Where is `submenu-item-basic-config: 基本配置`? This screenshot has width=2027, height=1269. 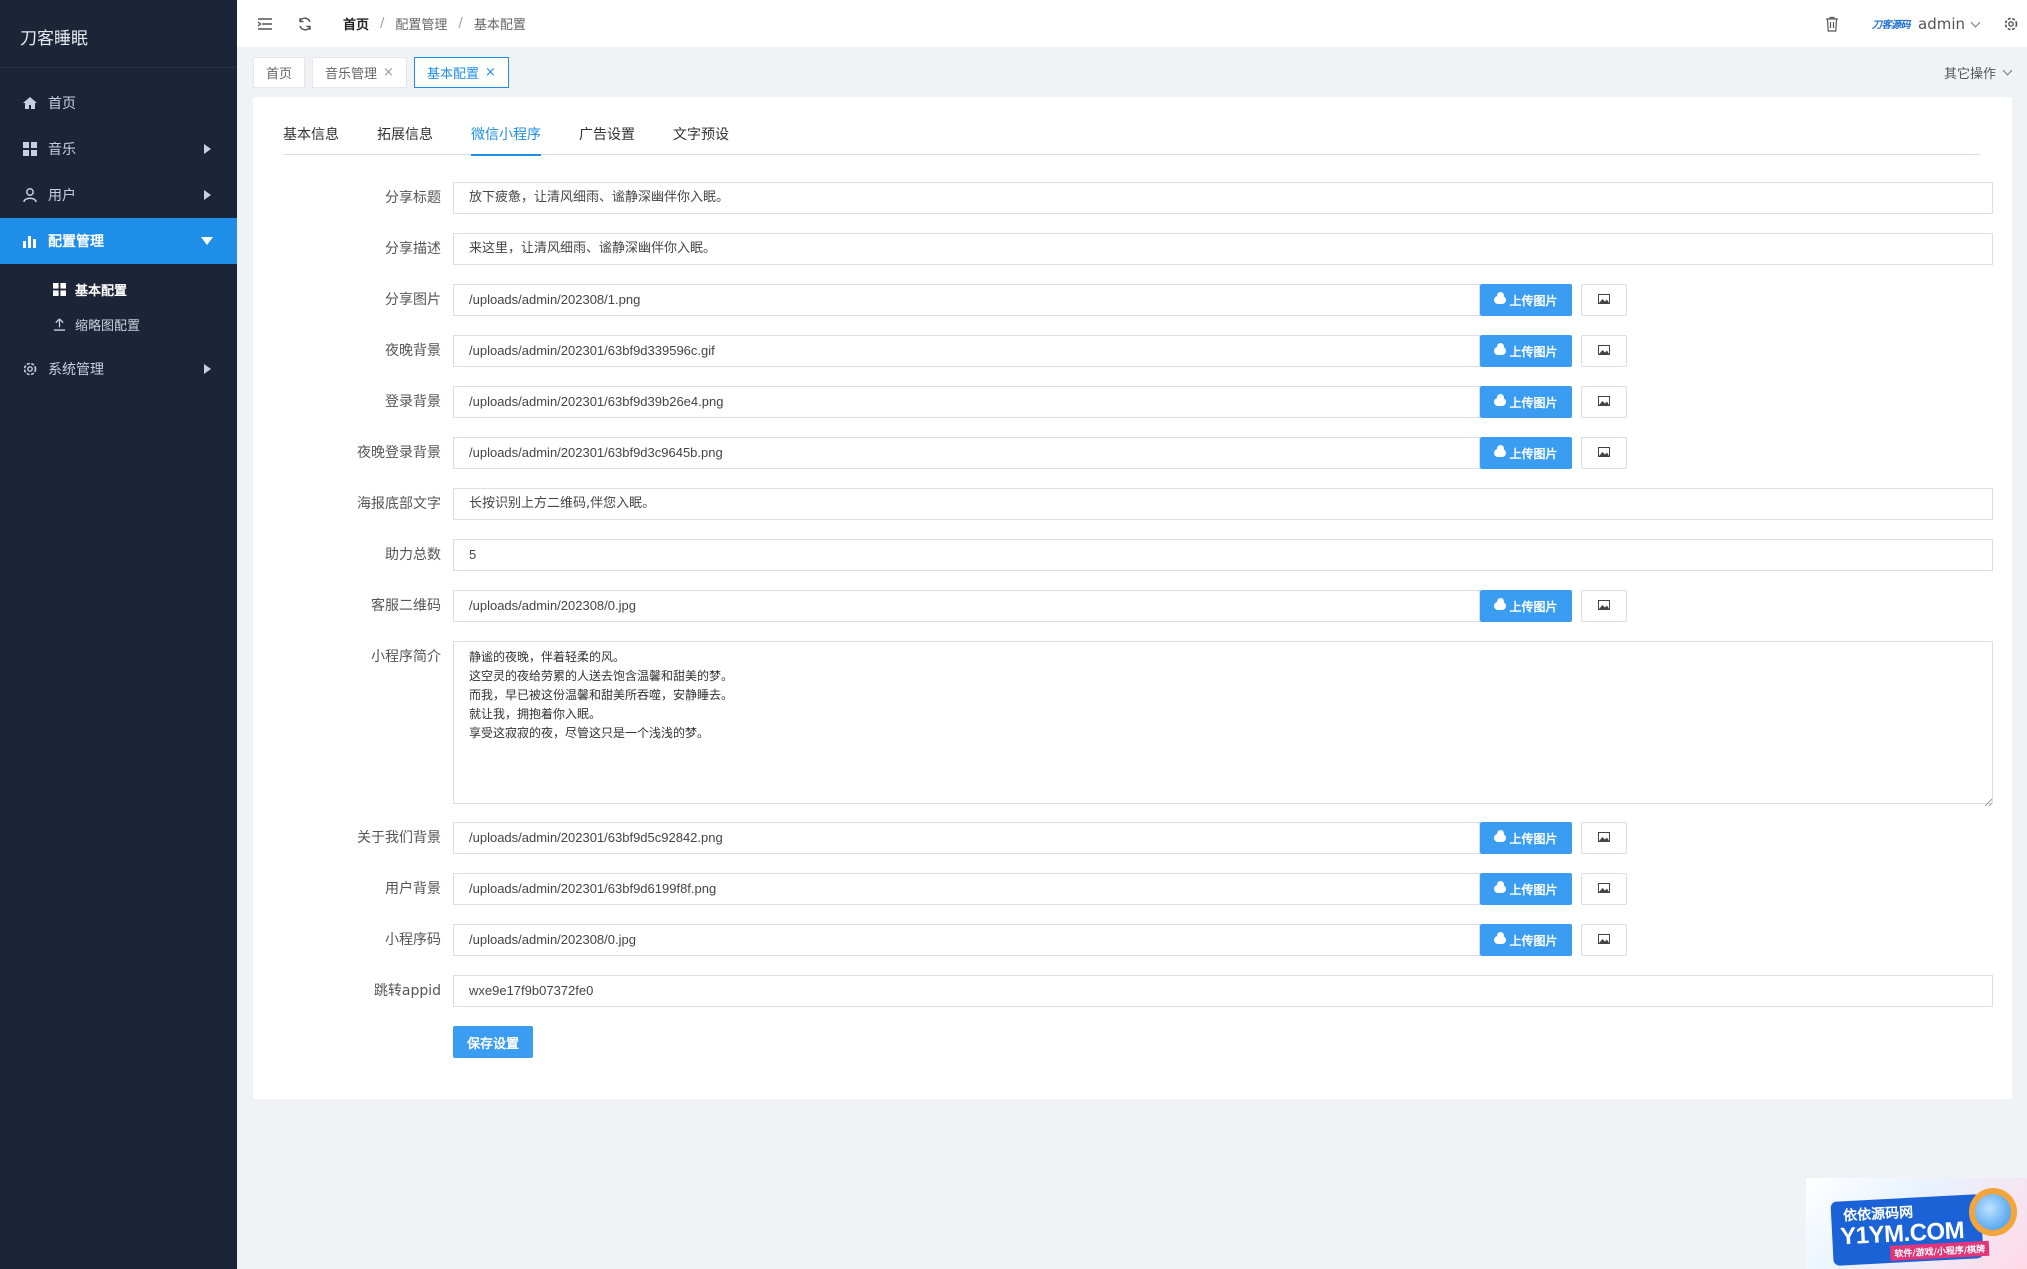
submenu-item-basic-config: 基本配置 is located at coordinates (118, 289).